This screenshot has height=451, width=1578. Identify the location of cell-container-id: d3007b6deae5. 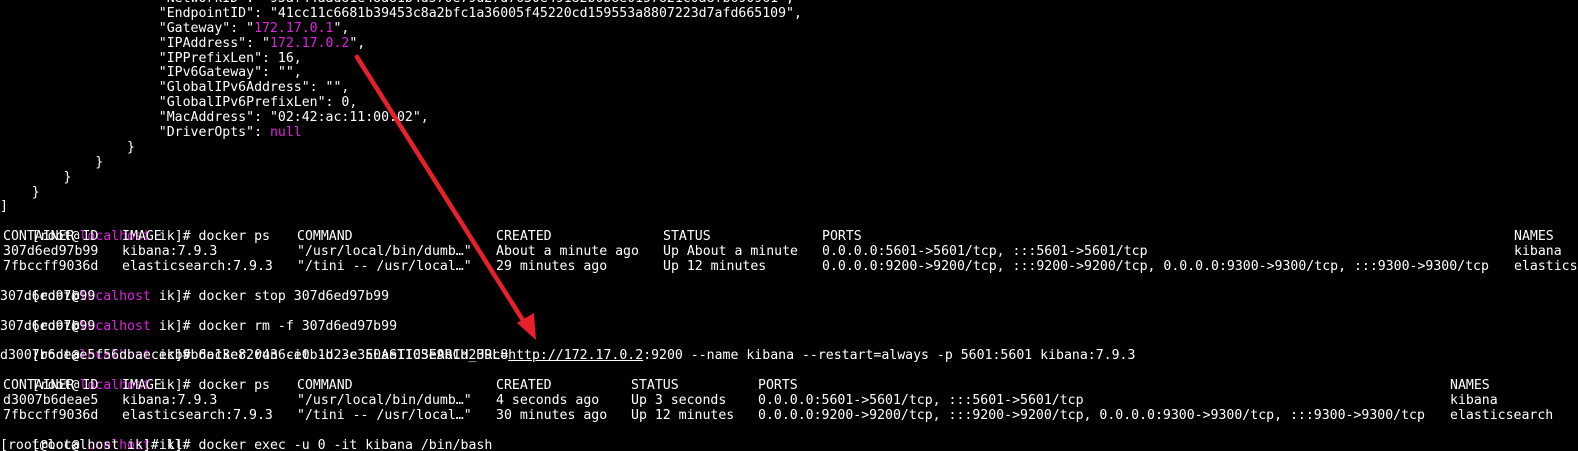
(51, 401).